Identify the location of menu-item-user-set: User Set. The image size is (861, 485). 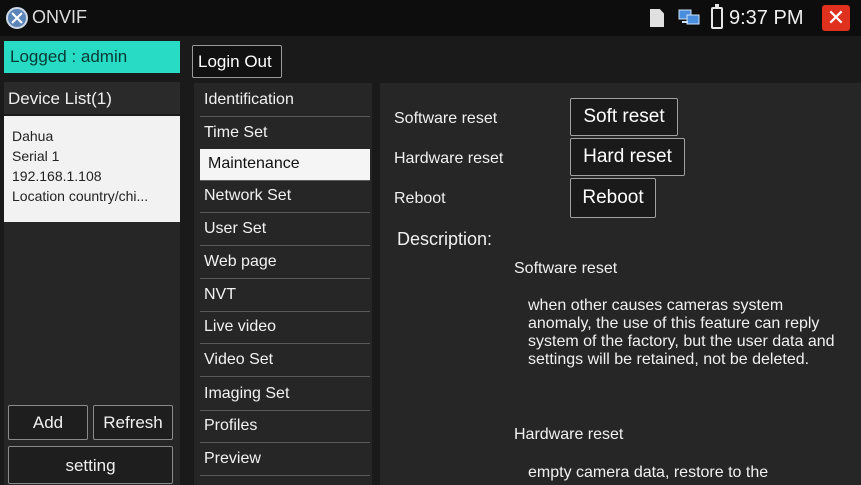
(285, 230).